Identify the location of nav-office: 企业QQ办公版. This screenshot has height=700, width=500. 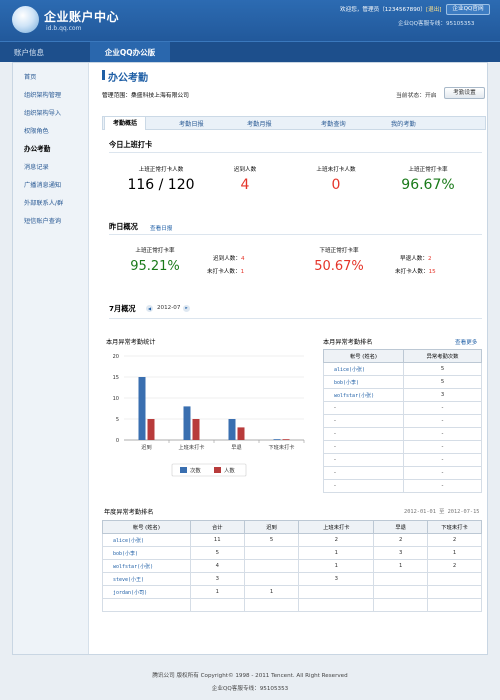
(130, 52).